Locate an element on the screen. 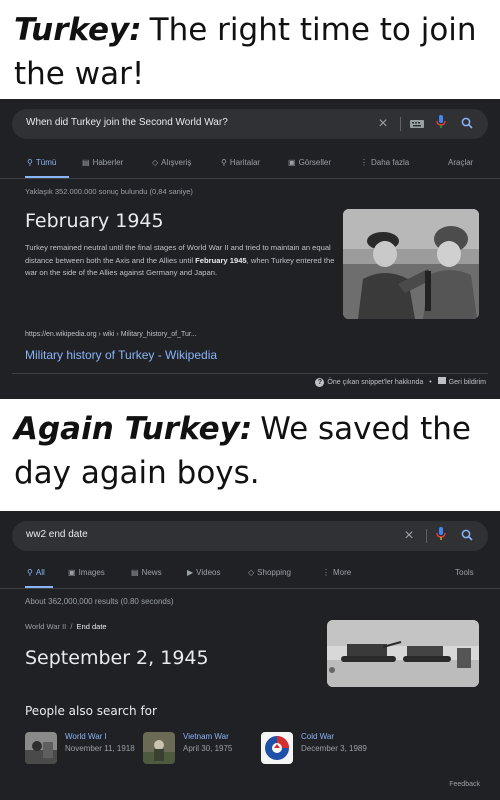 This screenshot has width=500, height=800. tab-shopping: ◇ Shopping is located at coordinates (269, 572).